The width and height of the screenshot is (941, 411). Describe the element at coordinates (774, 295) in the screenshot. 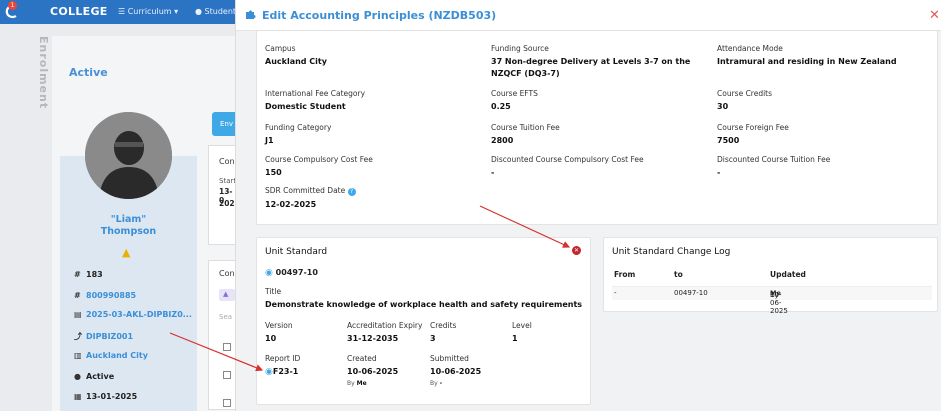

I see `log-by-prefix: By` at that location.